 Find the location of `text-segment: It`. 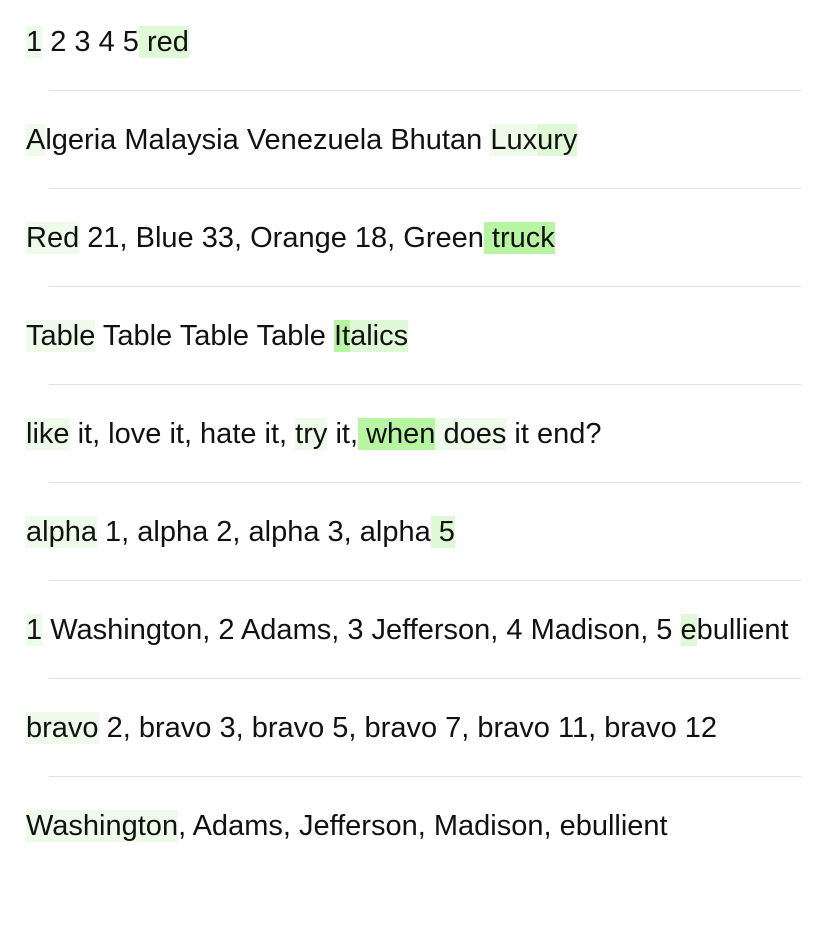

text-segment: It is located at coordinates (342, 336).